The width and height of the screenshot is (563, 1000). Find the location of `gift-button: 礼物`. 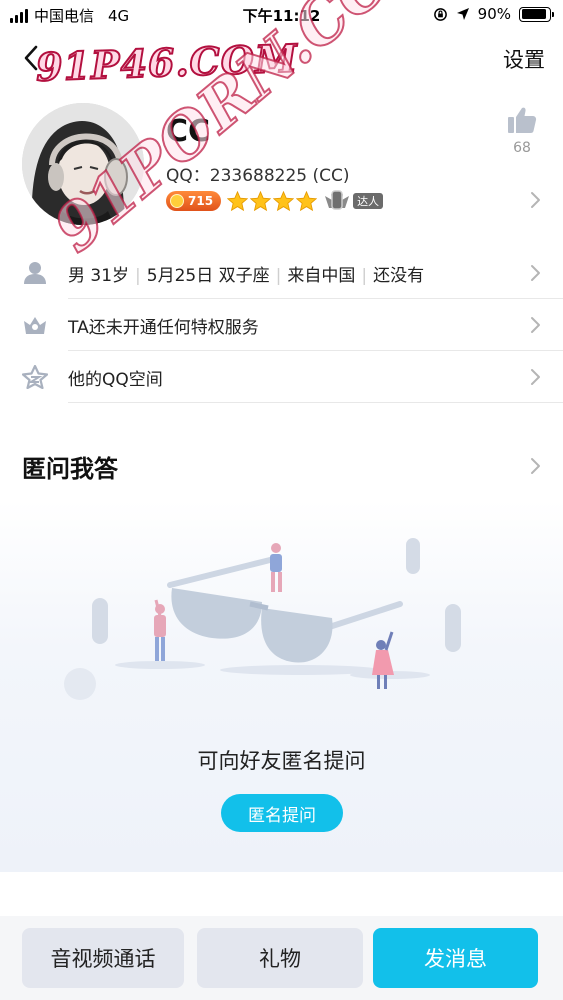

gift-button: 礼物 is located at coordinates (280, 958).